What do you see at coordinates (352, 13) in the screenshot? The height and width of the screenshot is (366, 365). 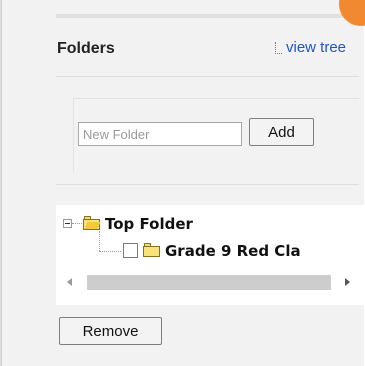 I see `corner-decoration` at bounding box center [352, 13].